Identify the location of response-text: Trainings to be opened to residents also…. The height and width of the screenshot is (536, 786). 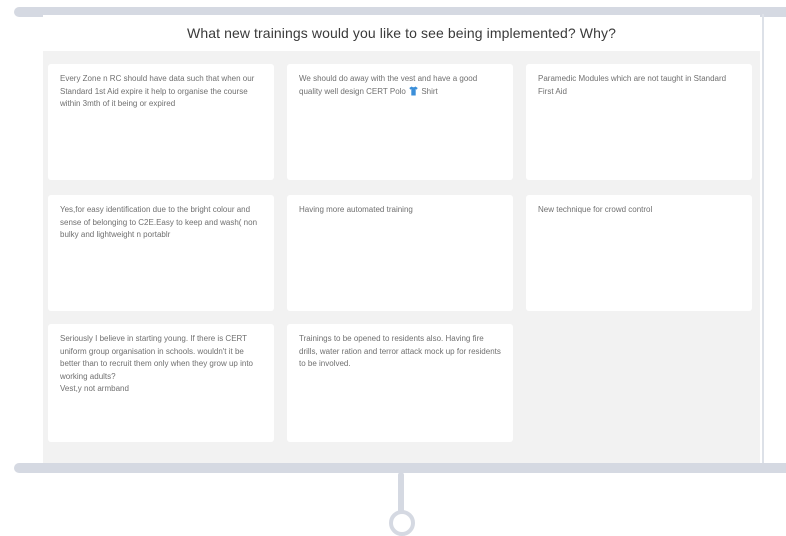
(400, 351).